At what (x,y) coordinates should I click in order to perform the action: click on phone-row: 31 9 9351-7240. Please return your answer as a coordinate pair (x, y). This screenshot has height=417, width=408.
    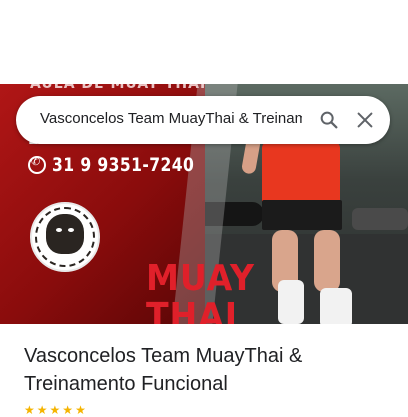
    Looking at the image, I should click on (127, 165).